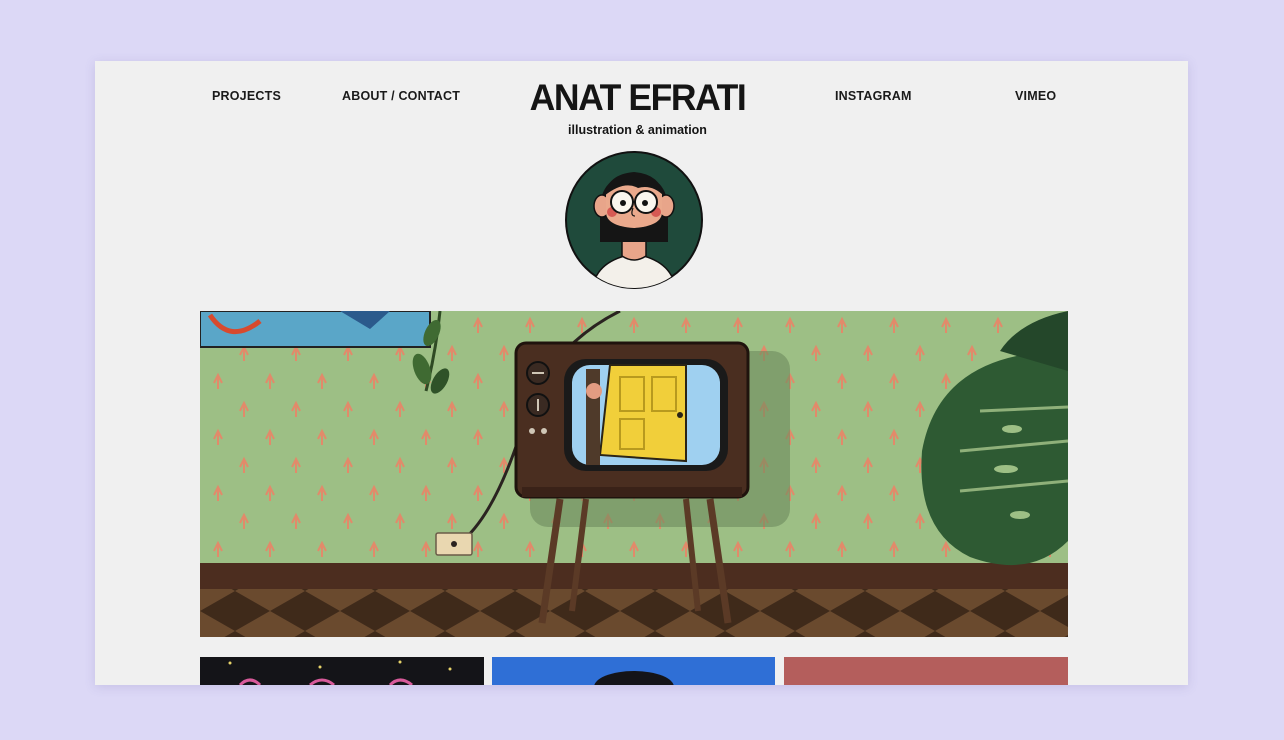 Image resolution: width=1284 pixels, height=740 pixels. I want to click on site-logo: ANAT EFRATI illustration & animation, so click(637, 107).